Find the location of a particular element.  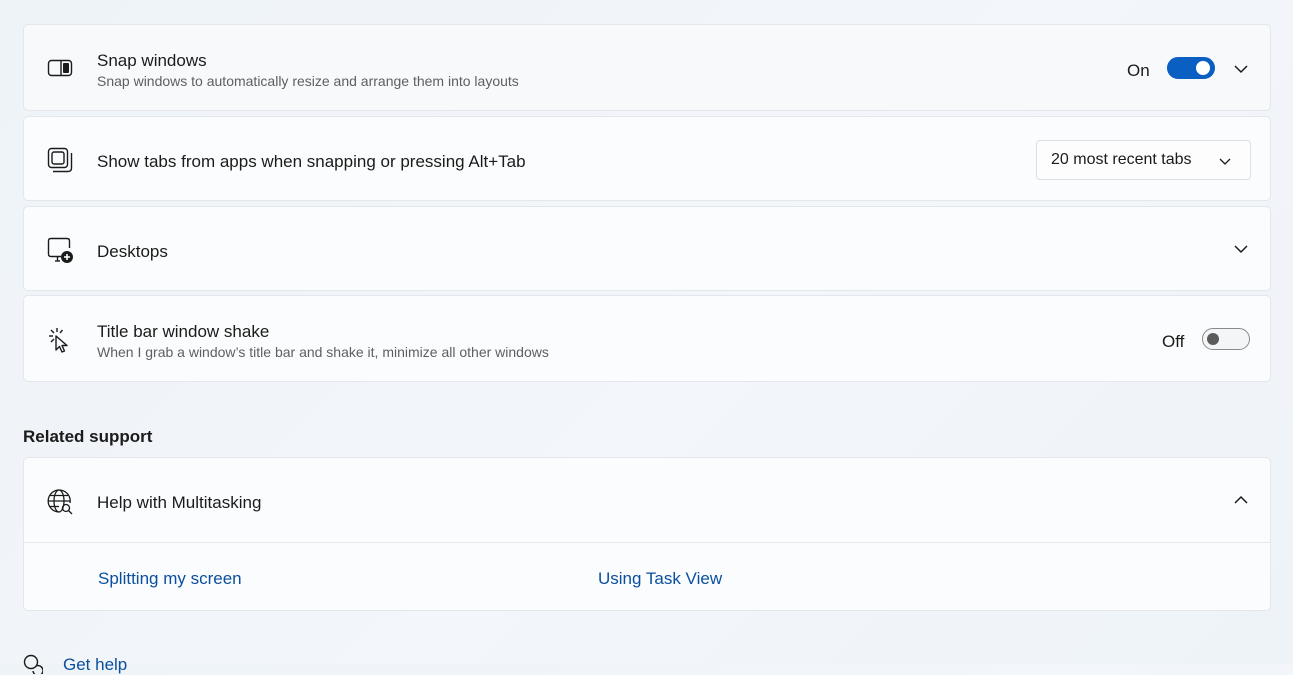

snap-windows-title: Snap windows is located at coordinates (152, 60).